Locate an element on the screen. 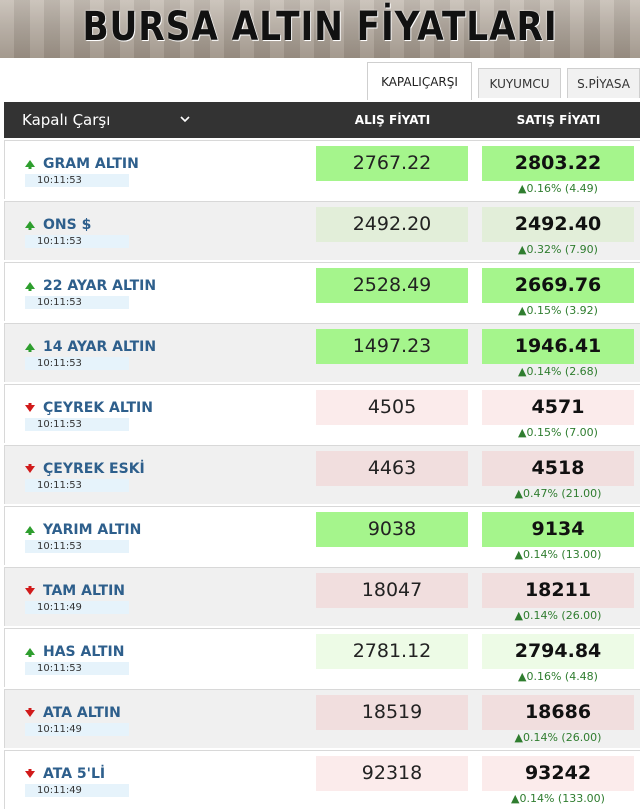 This screenshot has width=640, height=811. table-row: ONS $ 10:11:53 2492.20 2492.40 ▲0.32% (7.90) is located at coordinates (322, 230).